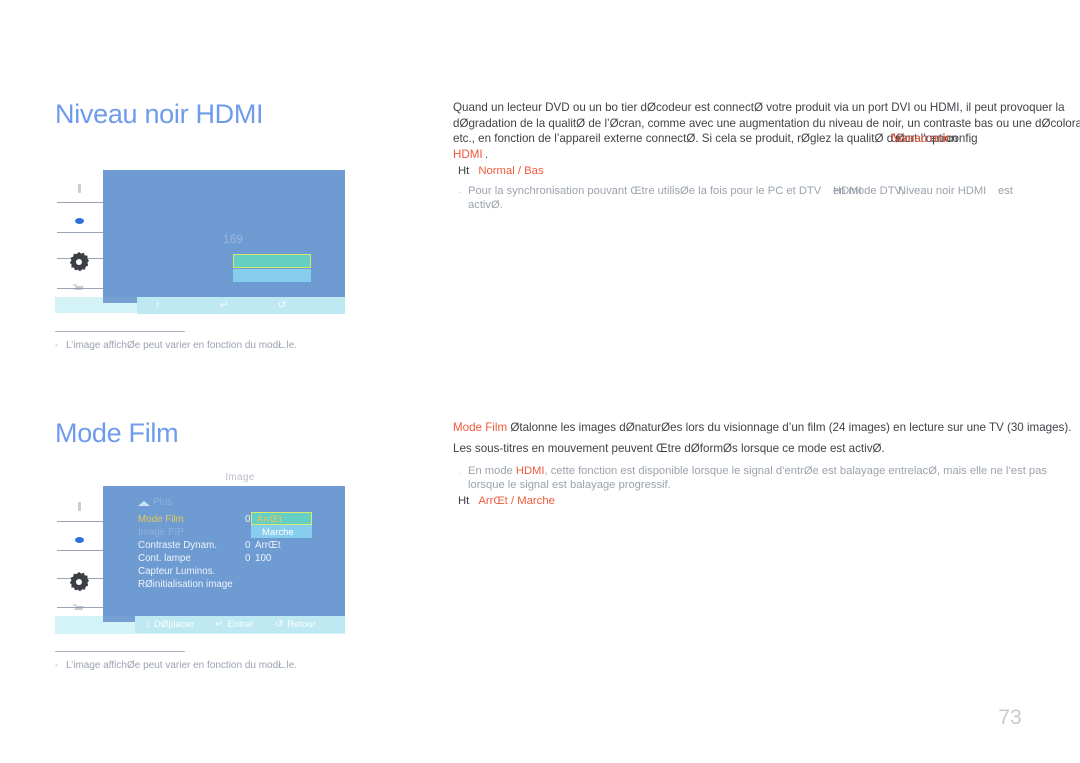 The image size is (1080, 763). I want to click on osd-row-value-lampe-text: 100, so click(263, 558).